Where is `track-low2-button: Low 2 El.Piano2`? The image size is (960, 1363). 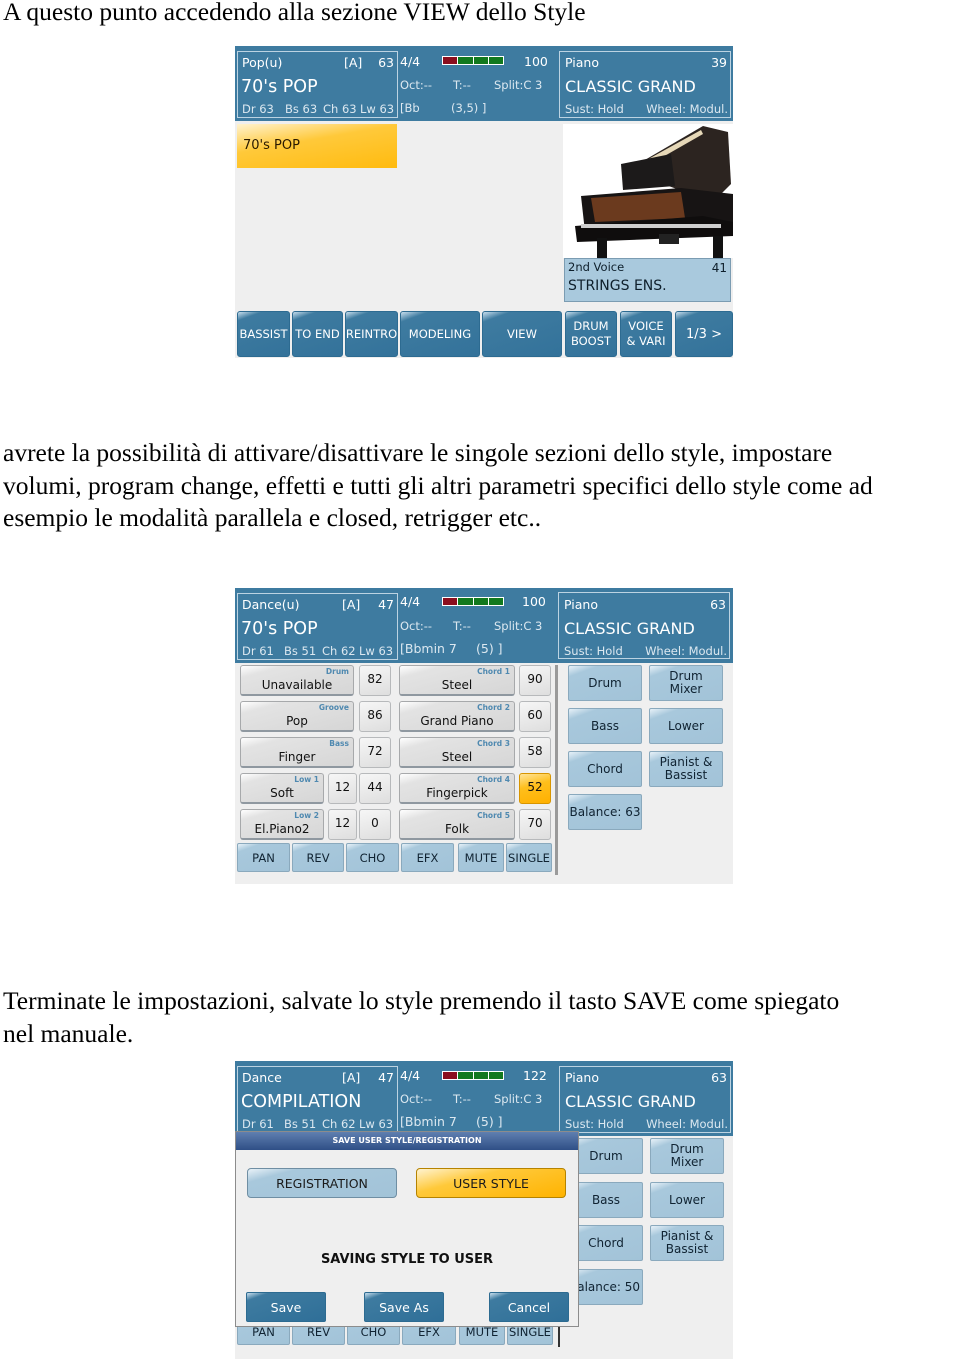 track-low2-button: Low 2 El.Piano2 is located at coordinates (282, 824).